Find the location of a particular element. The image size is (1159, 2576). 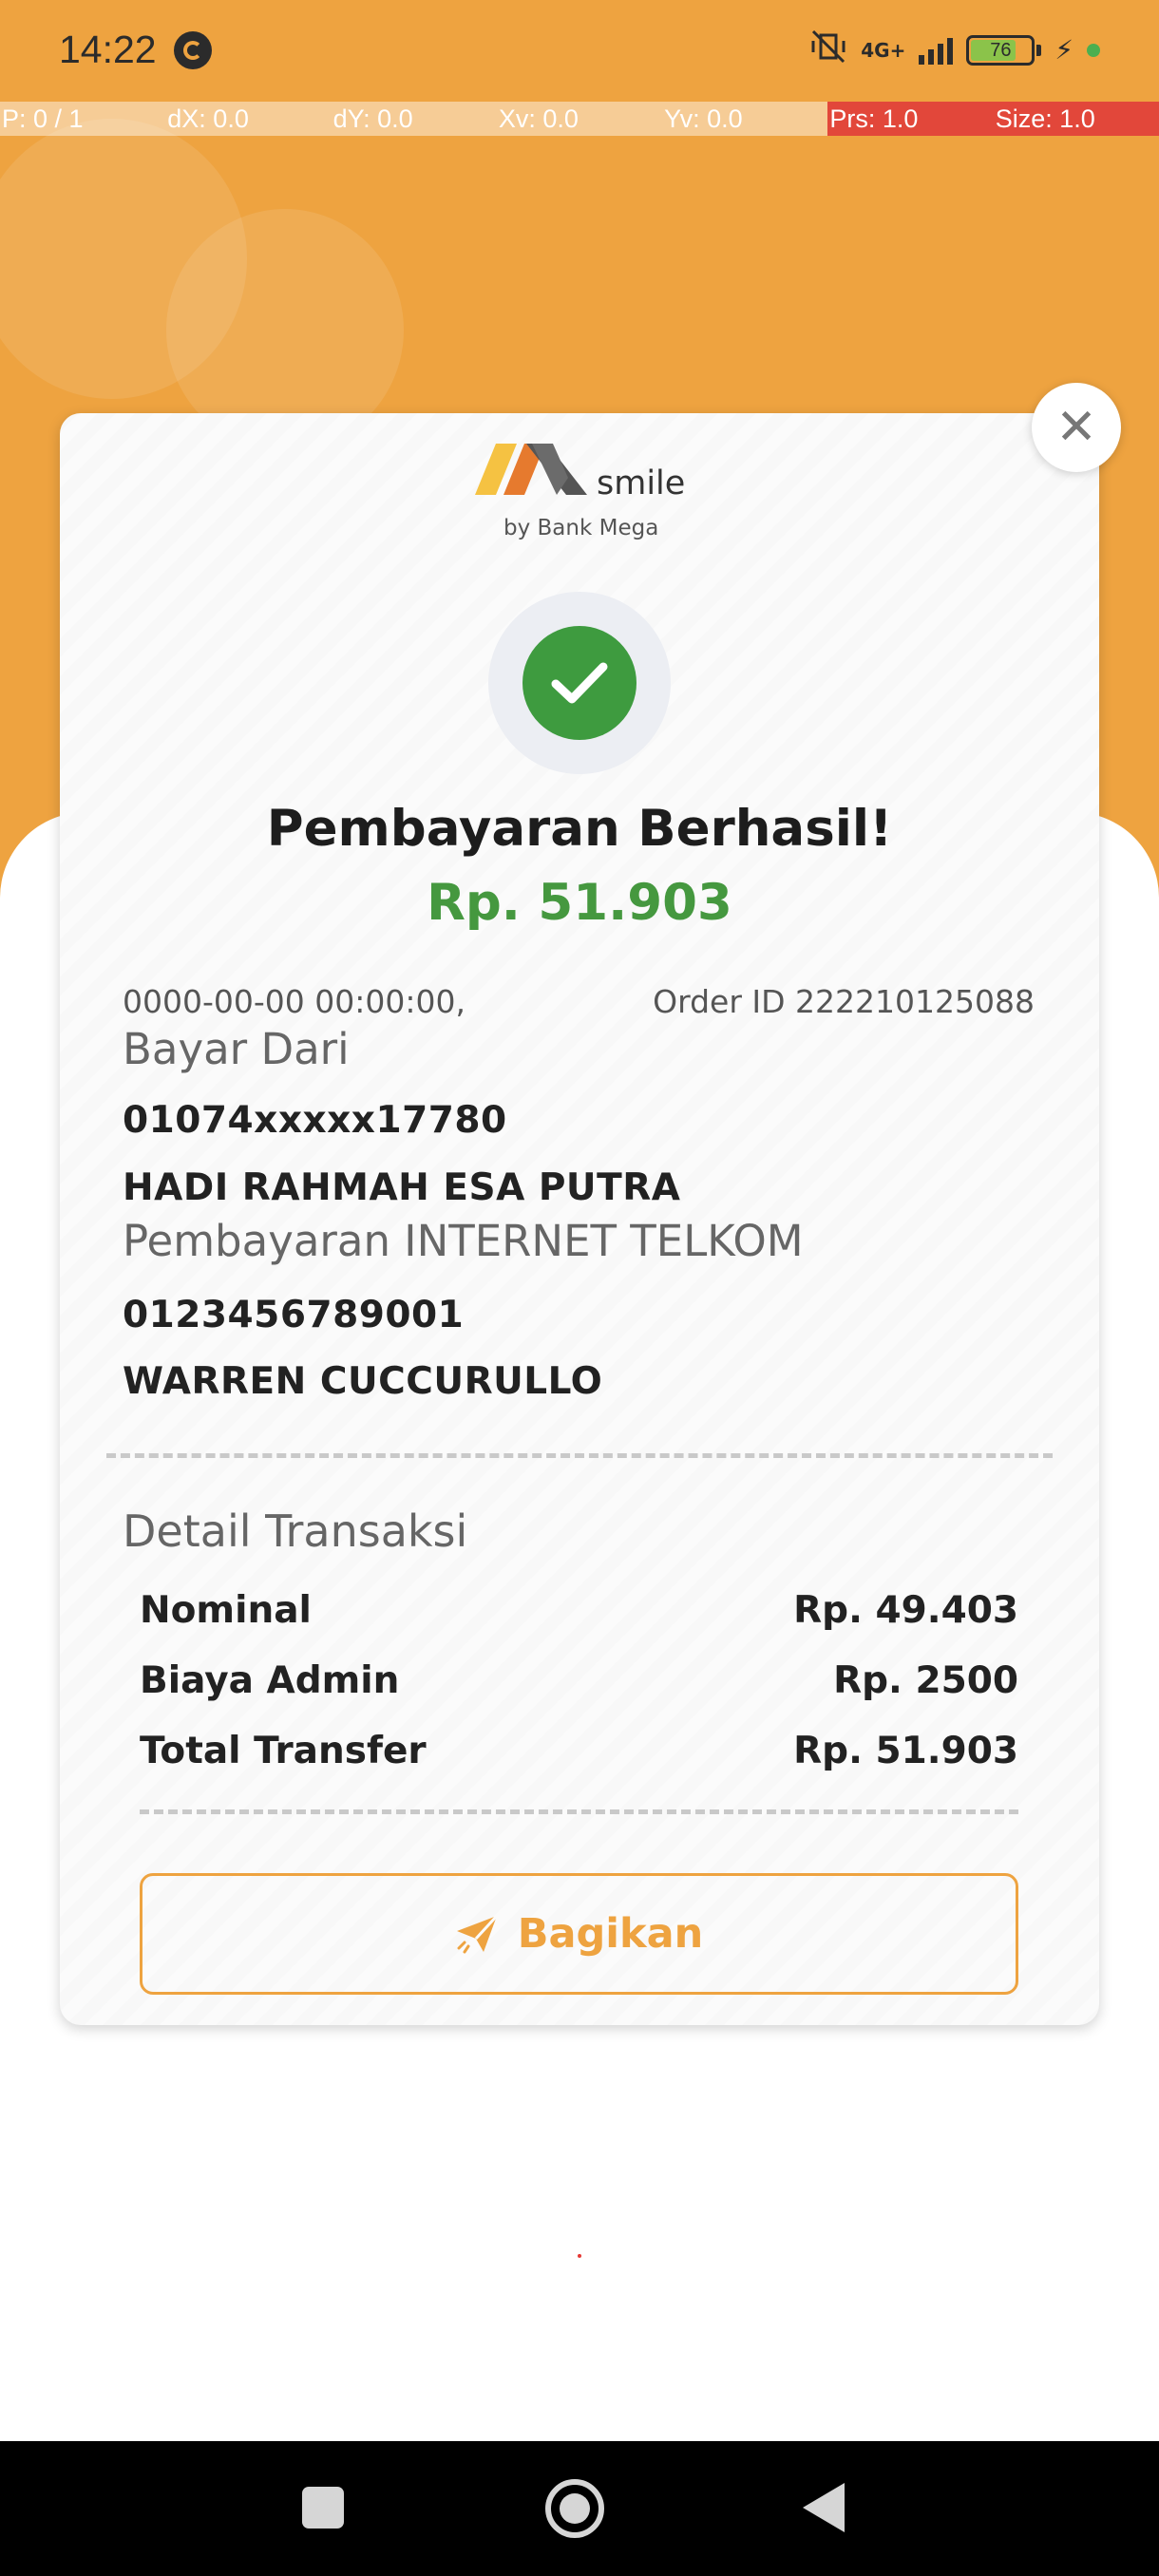

payment-amount: Rp. 51.903 is located at coordinates (579, 903).